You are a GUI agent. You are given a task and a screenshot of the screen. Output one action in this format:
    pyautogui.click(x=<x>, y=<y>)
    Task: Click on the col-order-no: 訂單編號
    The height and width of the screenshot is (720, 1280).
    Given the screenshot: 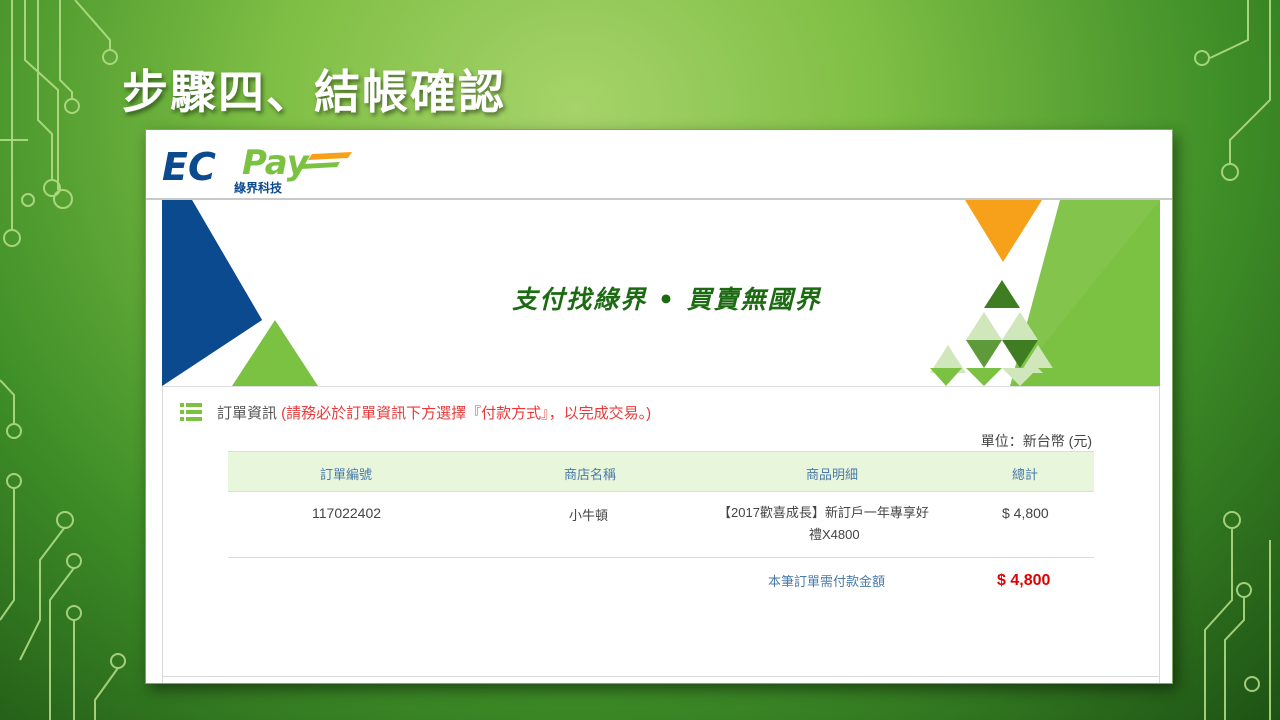 What is the action you would take?
    pyautogui.click(x=346, y=474)
    